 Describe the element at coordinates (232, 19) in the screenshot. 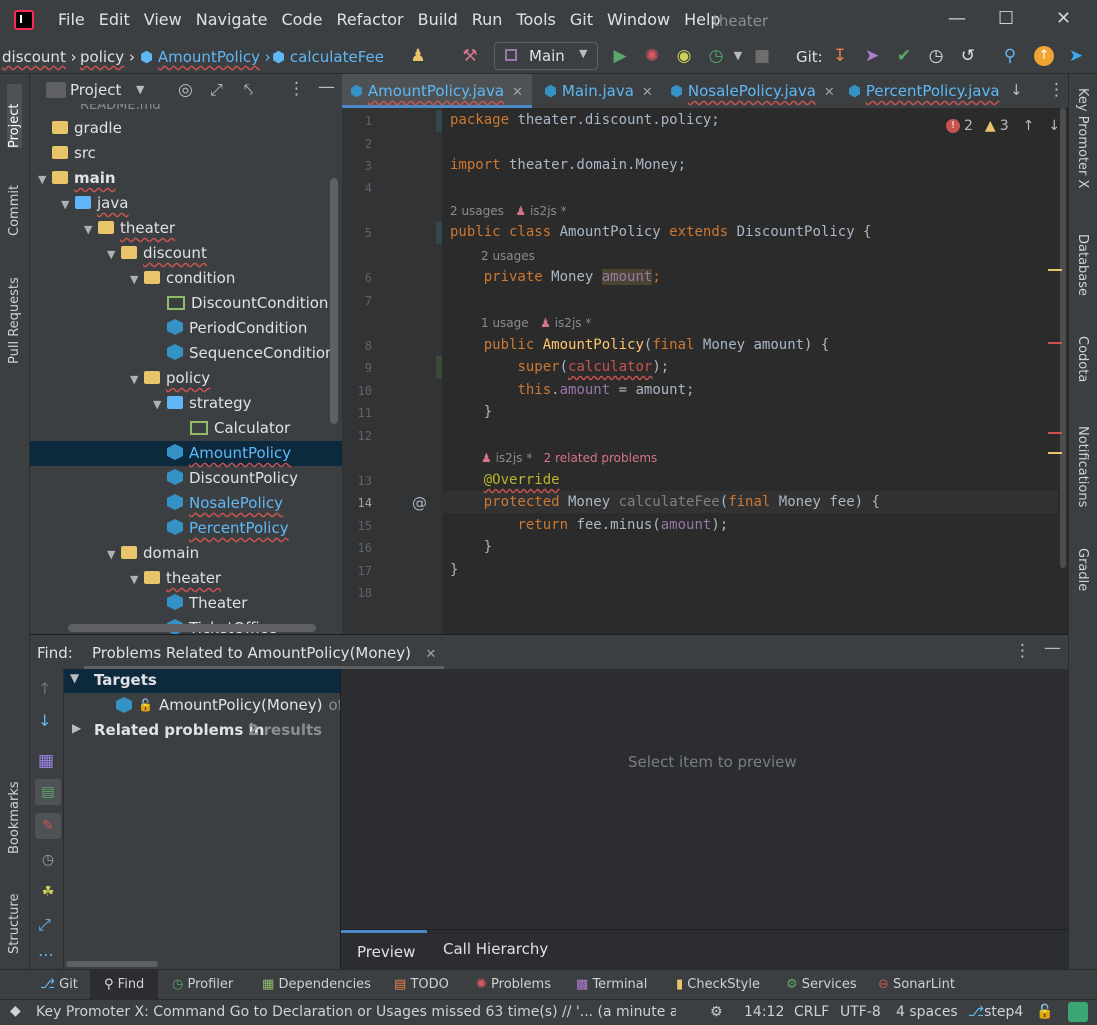

I see `menu-navigate: Navigate` at that location.